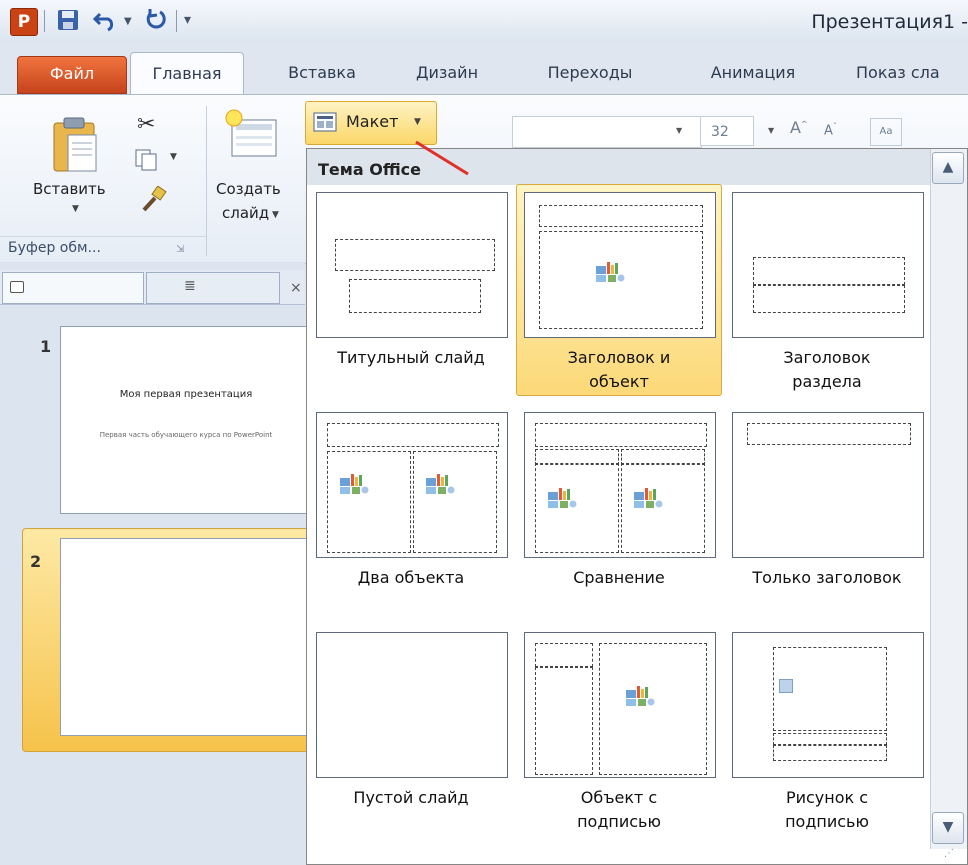 The image size is (968, 865). I want to click on layout-tile: Заголовок раздела, so click(827, 290).